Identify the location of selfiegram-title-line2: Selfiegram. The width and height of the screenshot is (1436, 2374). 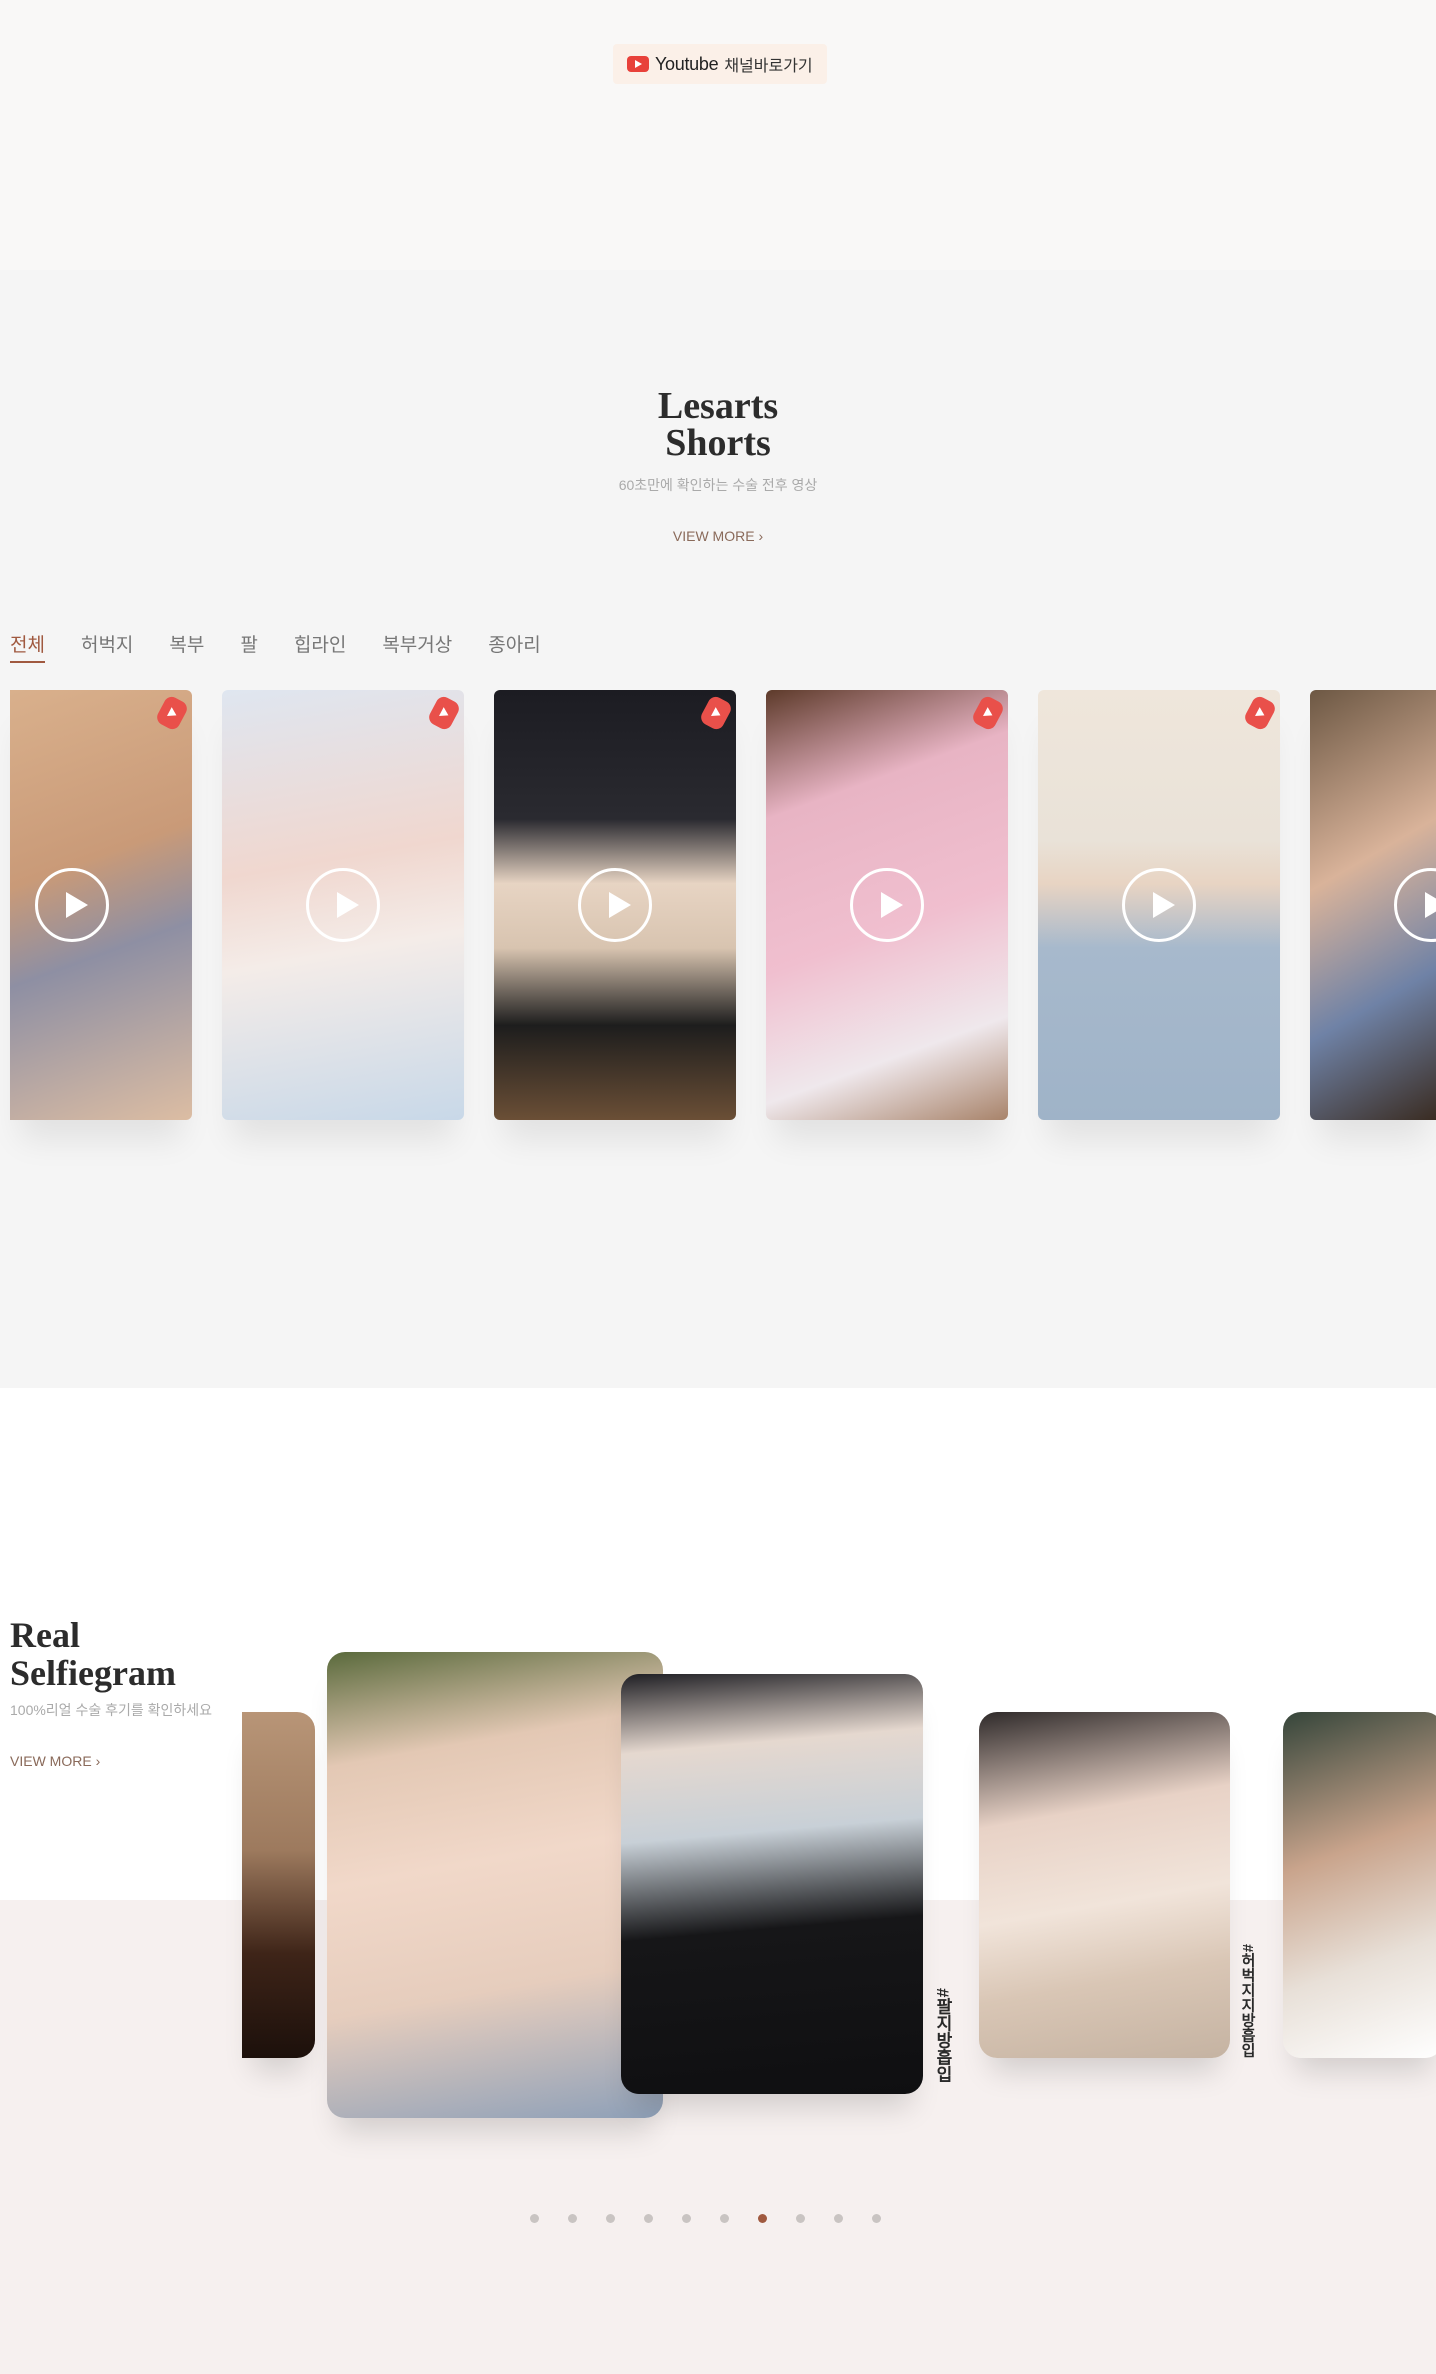
(93, 1673).